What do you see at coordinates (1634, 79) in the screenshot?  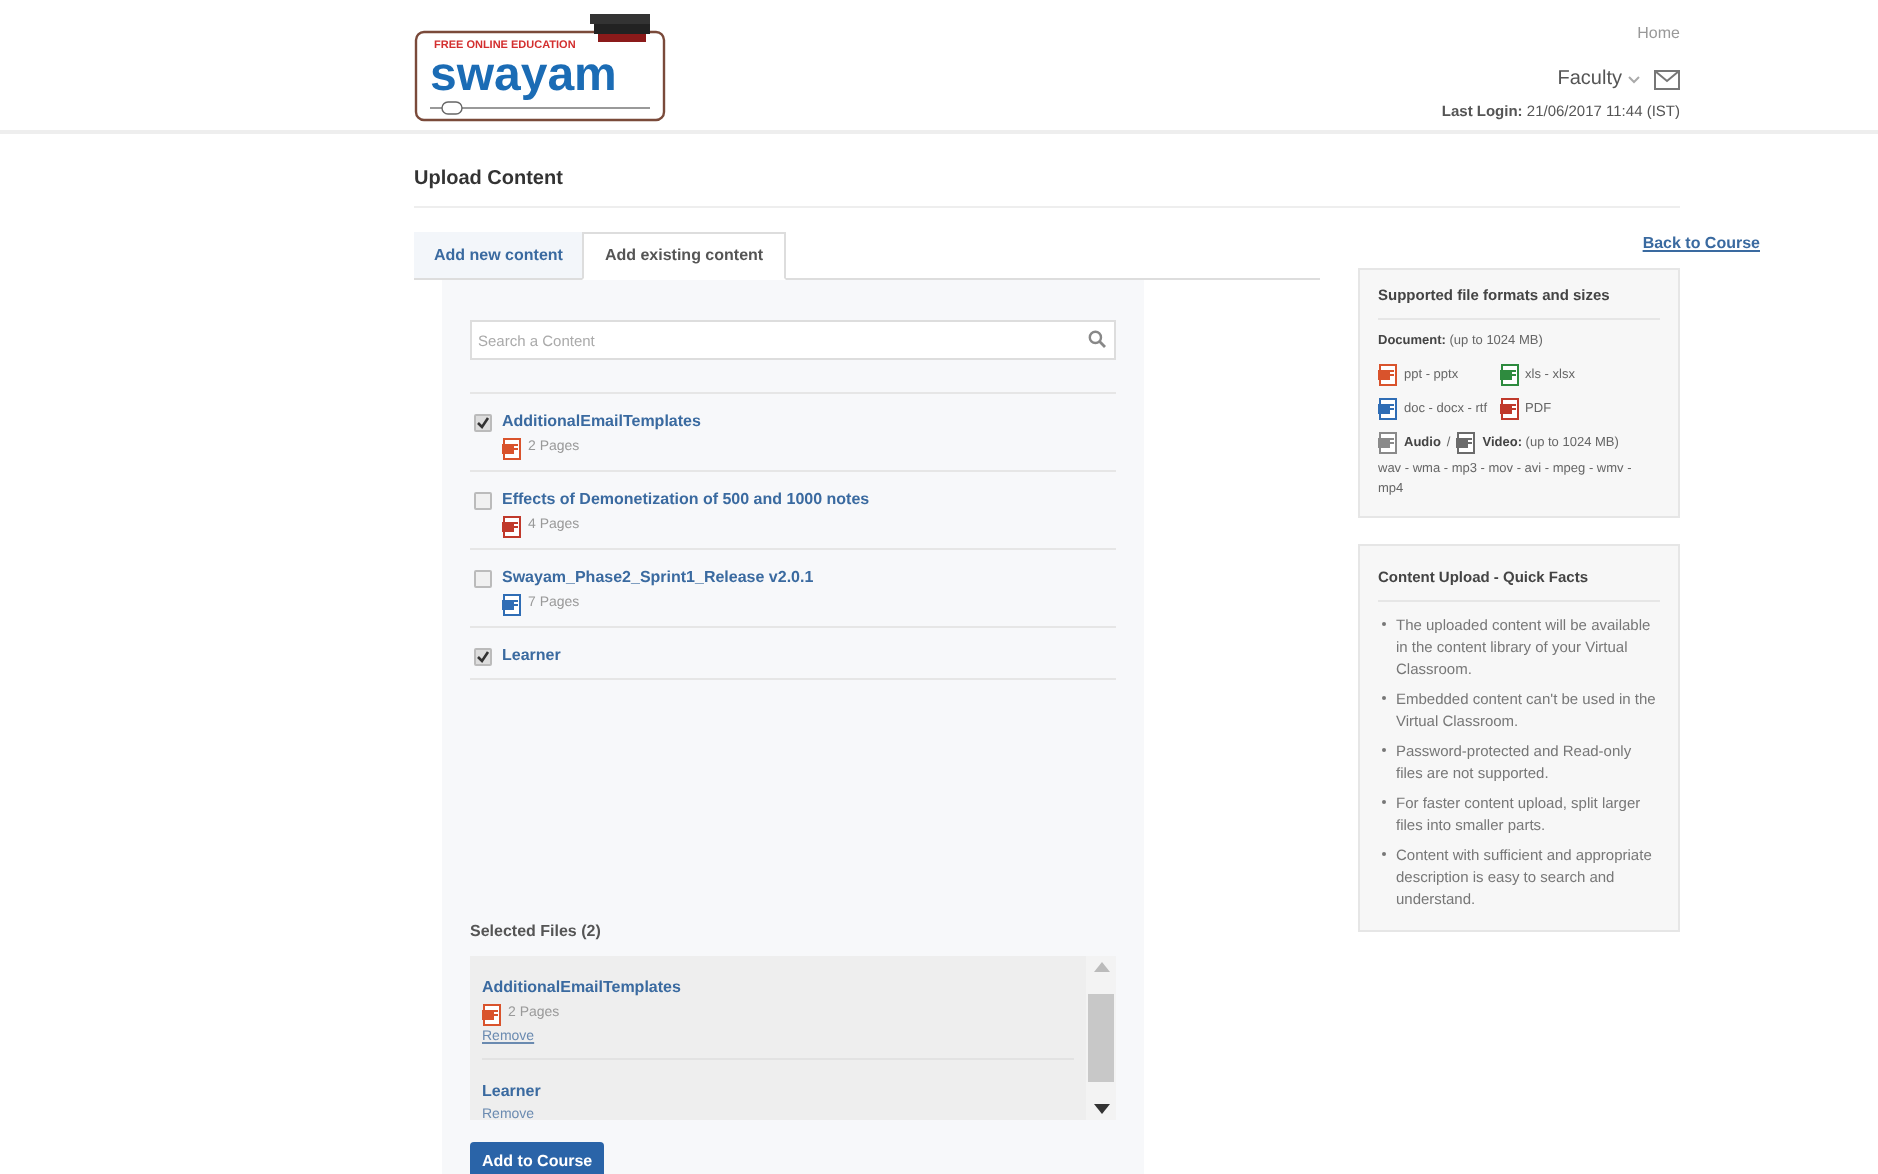 I see `chevron-down-icon` at bounding box center [1634, 79].